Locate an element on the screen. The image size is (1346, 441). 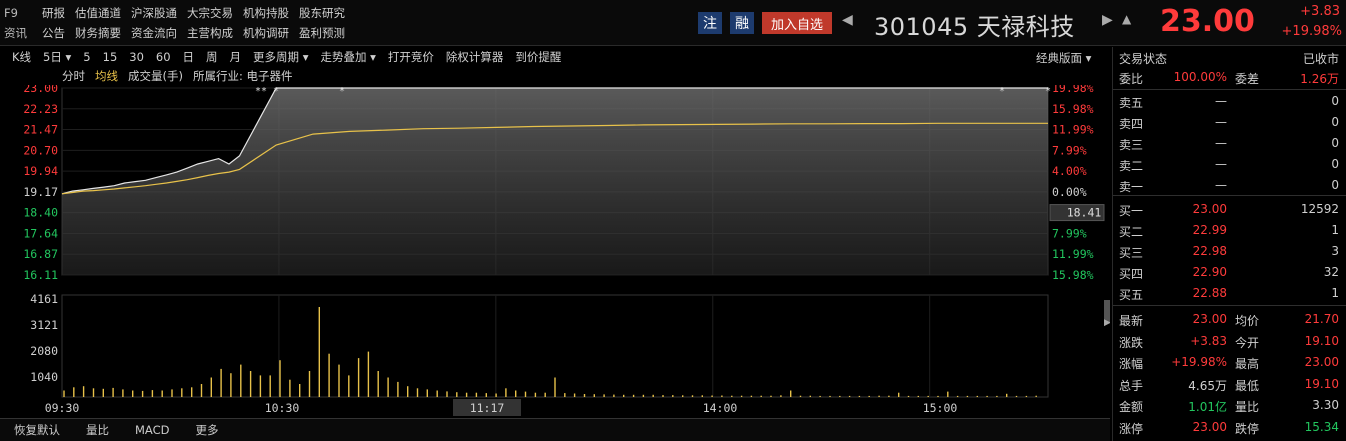
price-tick-label: 16.11 is located at coordinates (40, 275).